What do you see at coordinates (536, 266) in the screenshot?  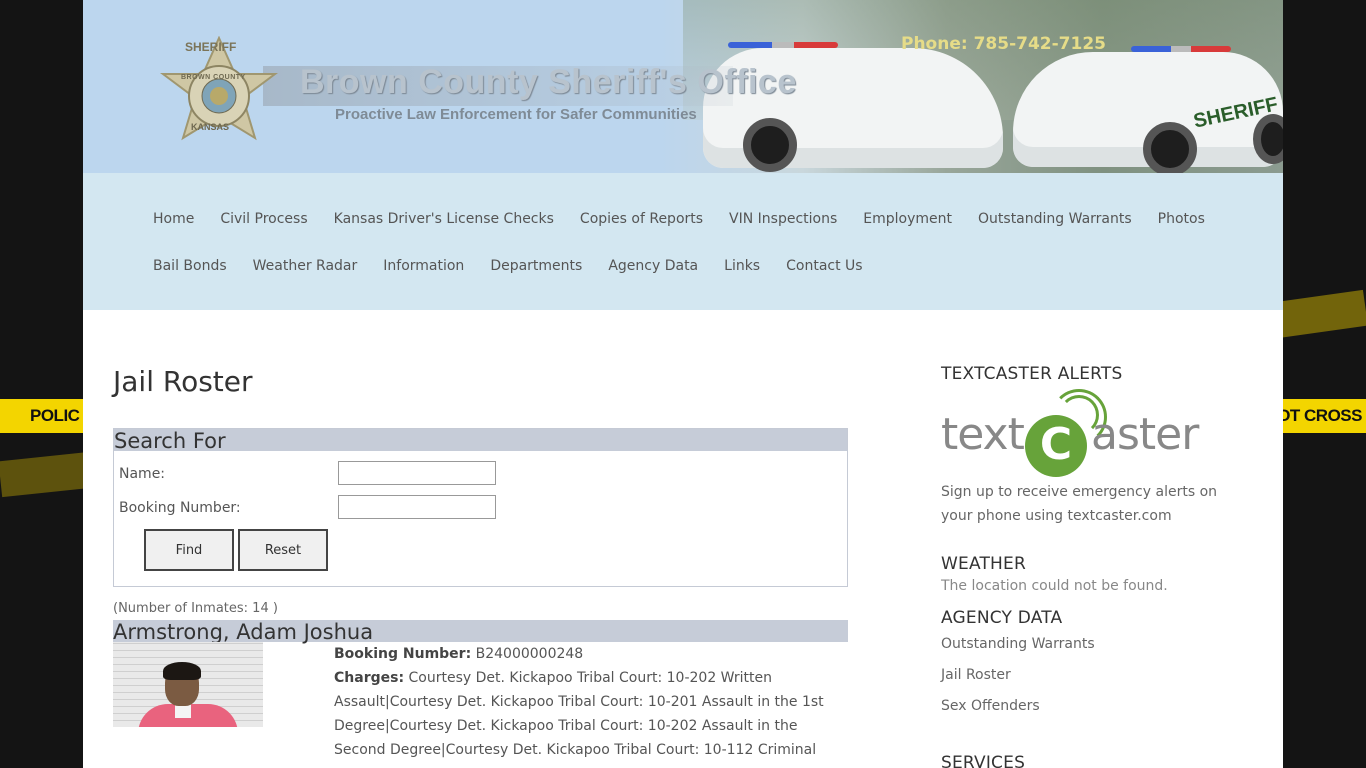 I see `nav-item-departments: Departments` at bounding box center [536, 266].